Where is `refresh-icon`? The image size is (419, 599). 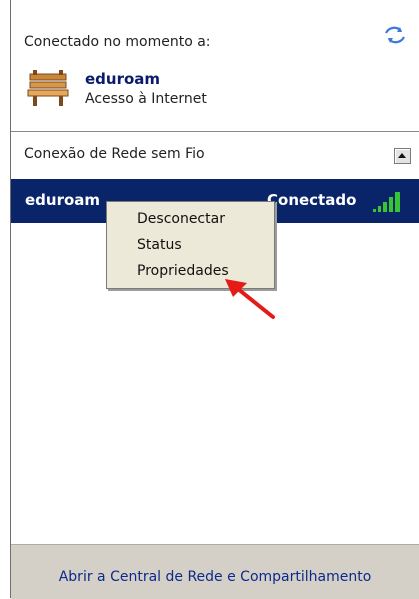
refresh-icon is located at coordinates (395, 35).